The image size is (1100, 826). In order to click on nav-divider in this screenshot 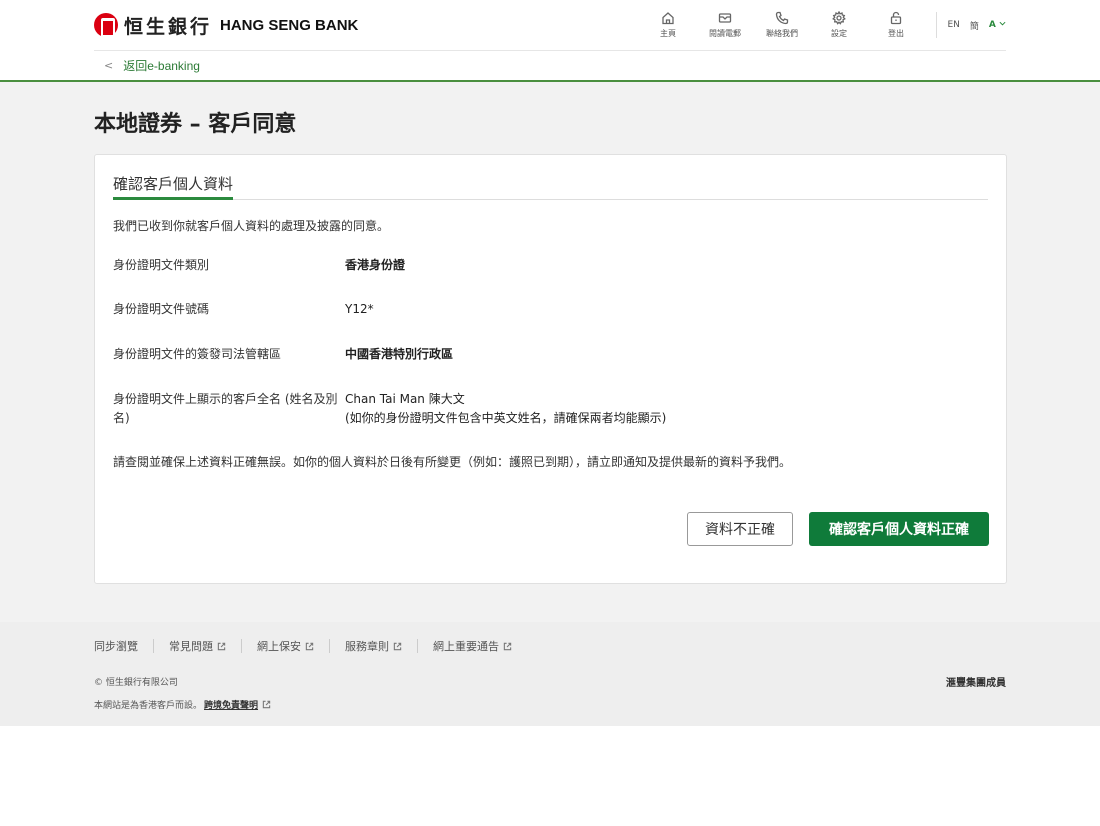, I will do `click(937, 25)`.